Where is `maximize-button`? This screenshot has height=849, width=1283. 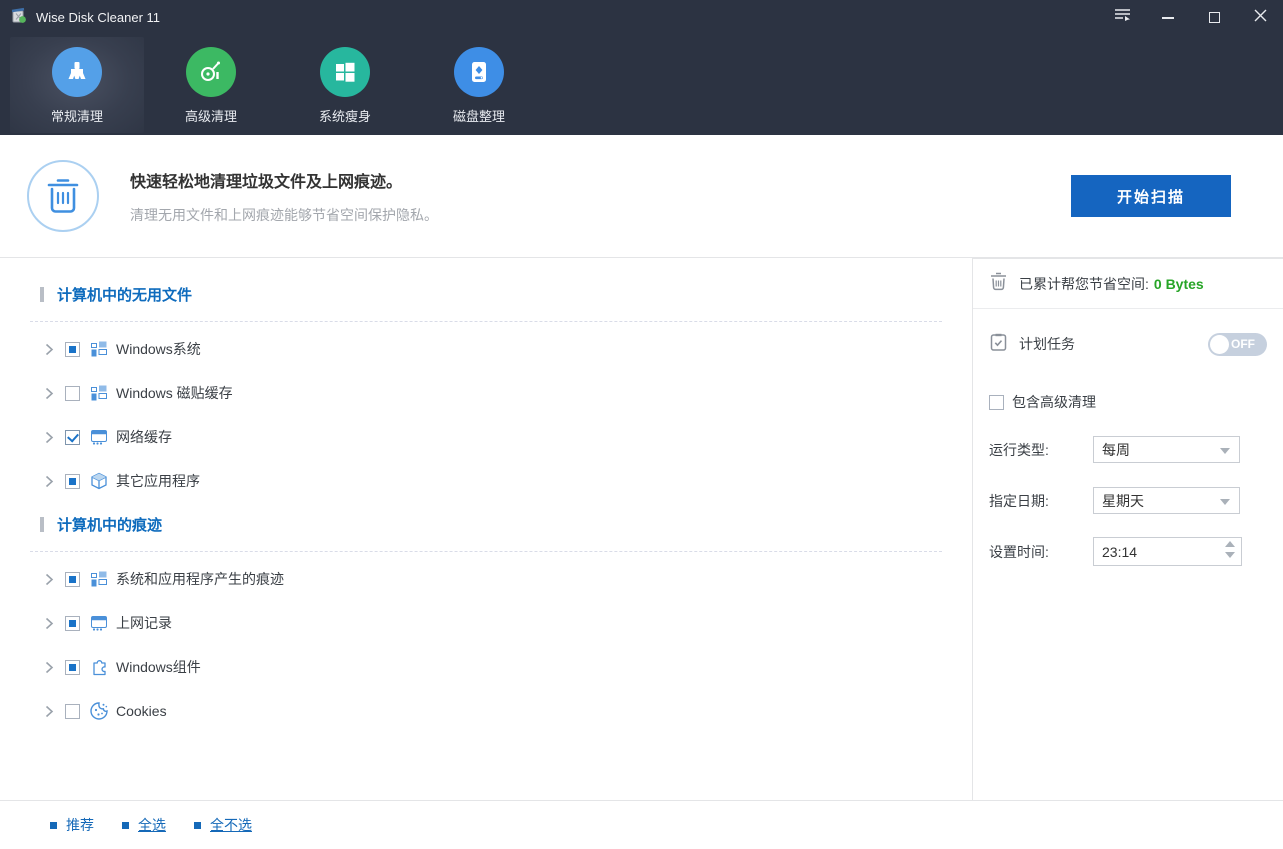 maximize-button is located at coordinates (1214, 17).